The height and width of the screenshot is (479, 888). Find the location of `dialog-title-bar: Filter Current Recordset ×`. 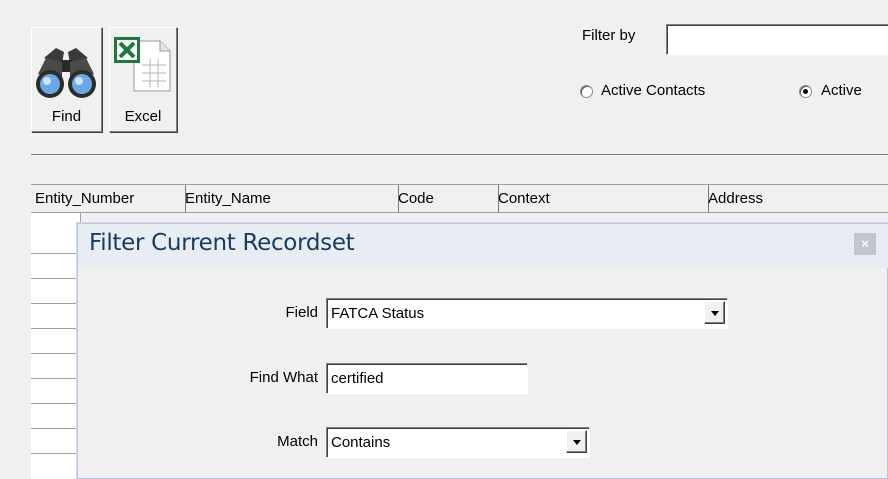

dialog-title-bar: Filter Current Recordset × is located at coordinates (483, 246).